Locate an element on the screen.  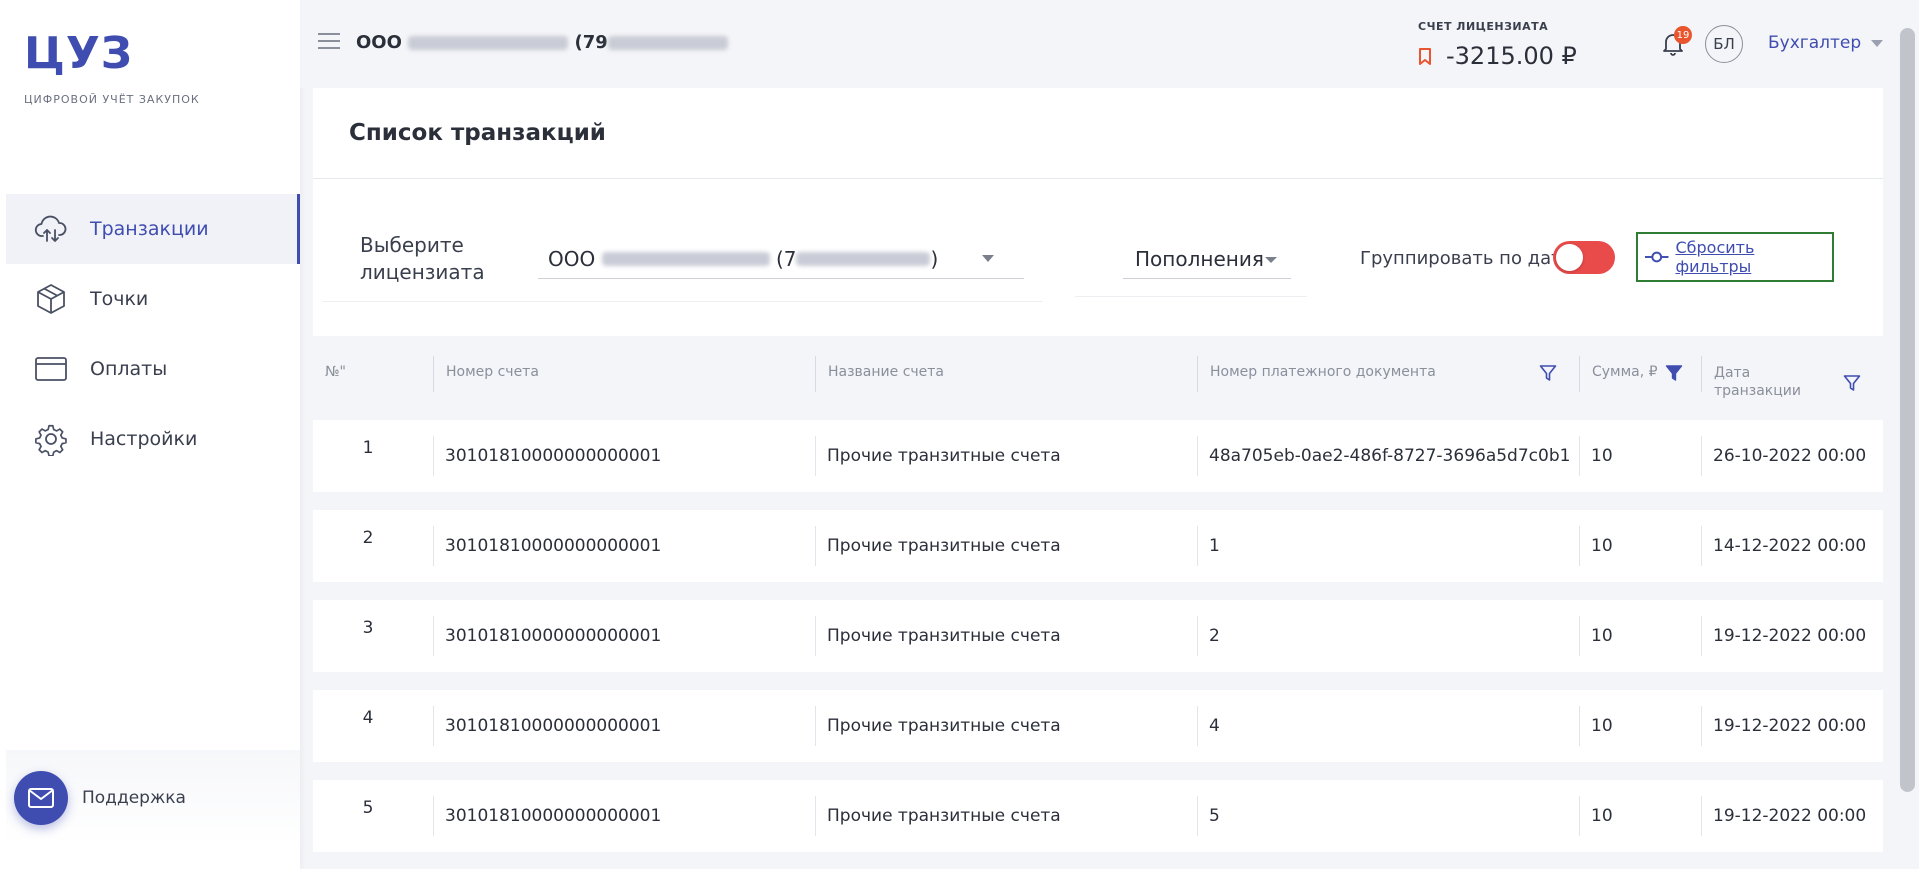
toggle-knob is located at coordinates (1569, 257).